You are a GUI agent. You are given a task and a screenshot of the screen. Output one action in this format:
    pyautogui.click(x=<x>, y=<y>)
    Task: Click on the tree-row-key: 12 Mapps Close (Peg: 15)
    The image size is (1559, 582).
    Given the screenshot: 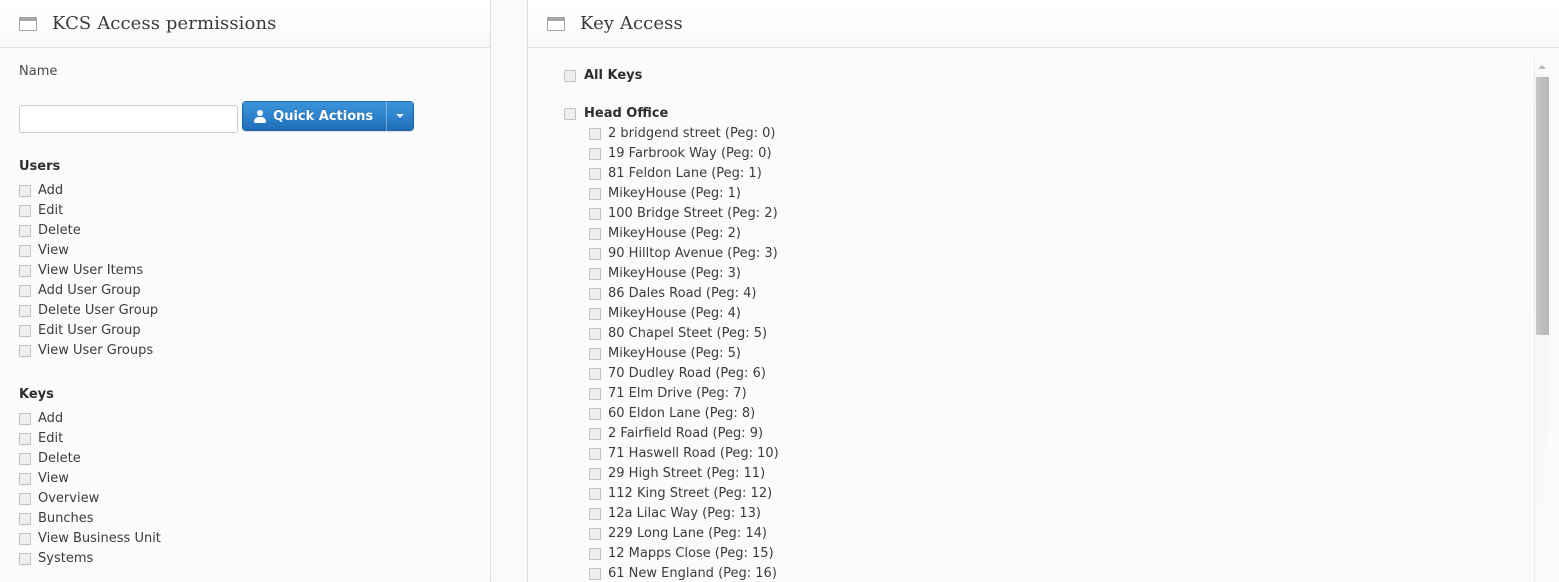 What is the action you would take?
    pyautogui.click(x=1061, y=554)
    